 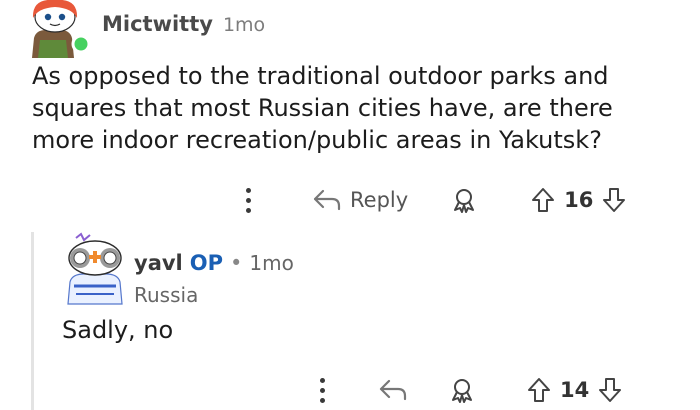 What do you see at coordinates (157, 24) in the screenshot?
I see `author-username: Mictwitty` at bounding box center [157, 24].